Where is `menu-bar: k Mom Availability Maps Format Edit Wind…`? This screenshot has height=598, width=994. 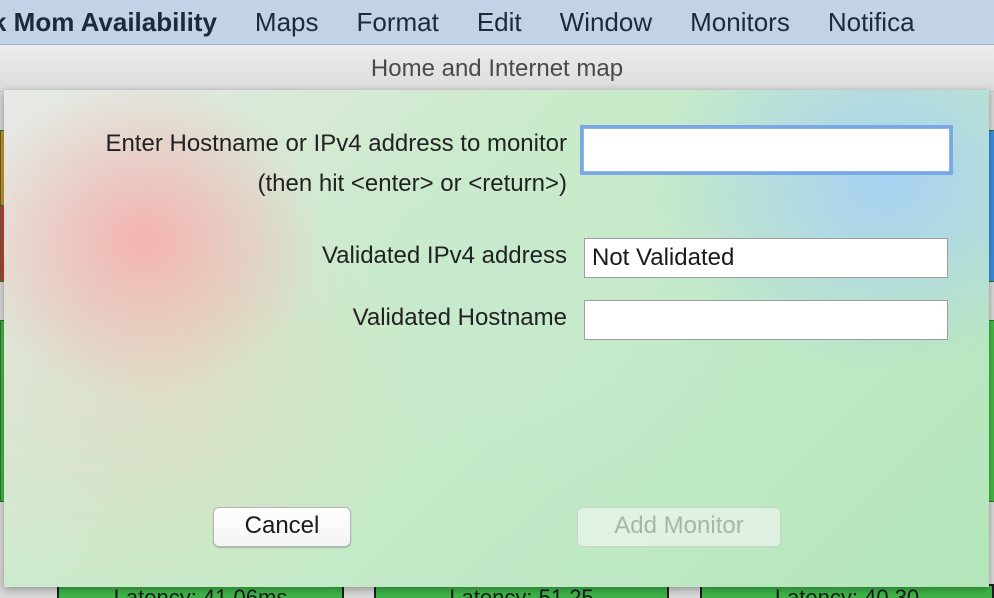
menu-bar: k Mom Availability Maps Format Edit Wind… is located at coordinates (497, 22).